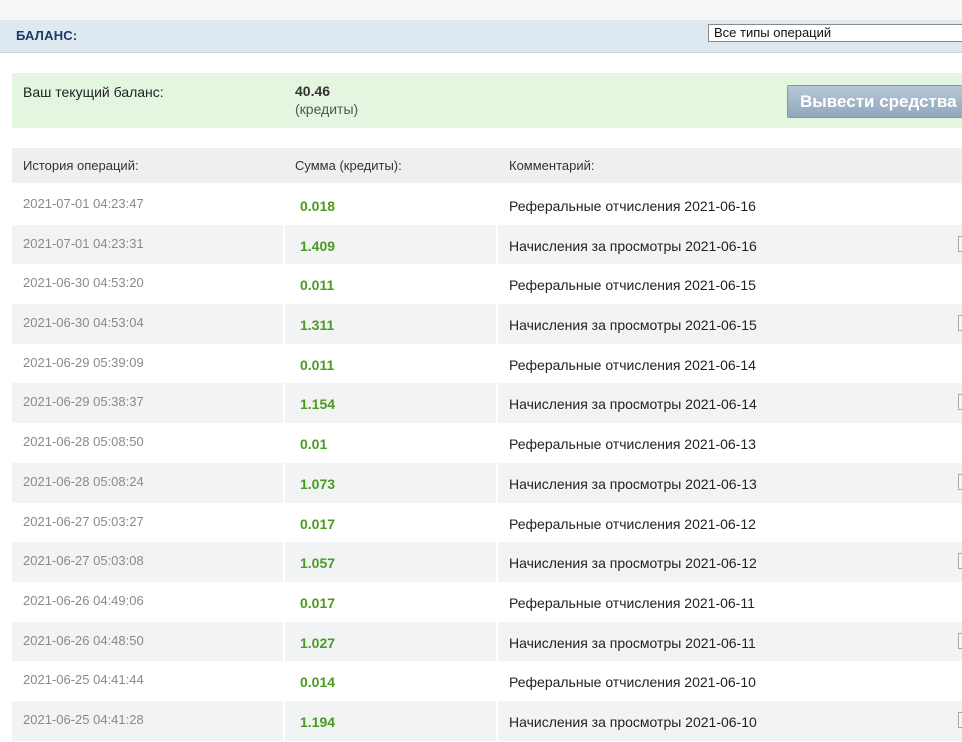  I want to click on operation-amount: 1.194, so click(318, 721).